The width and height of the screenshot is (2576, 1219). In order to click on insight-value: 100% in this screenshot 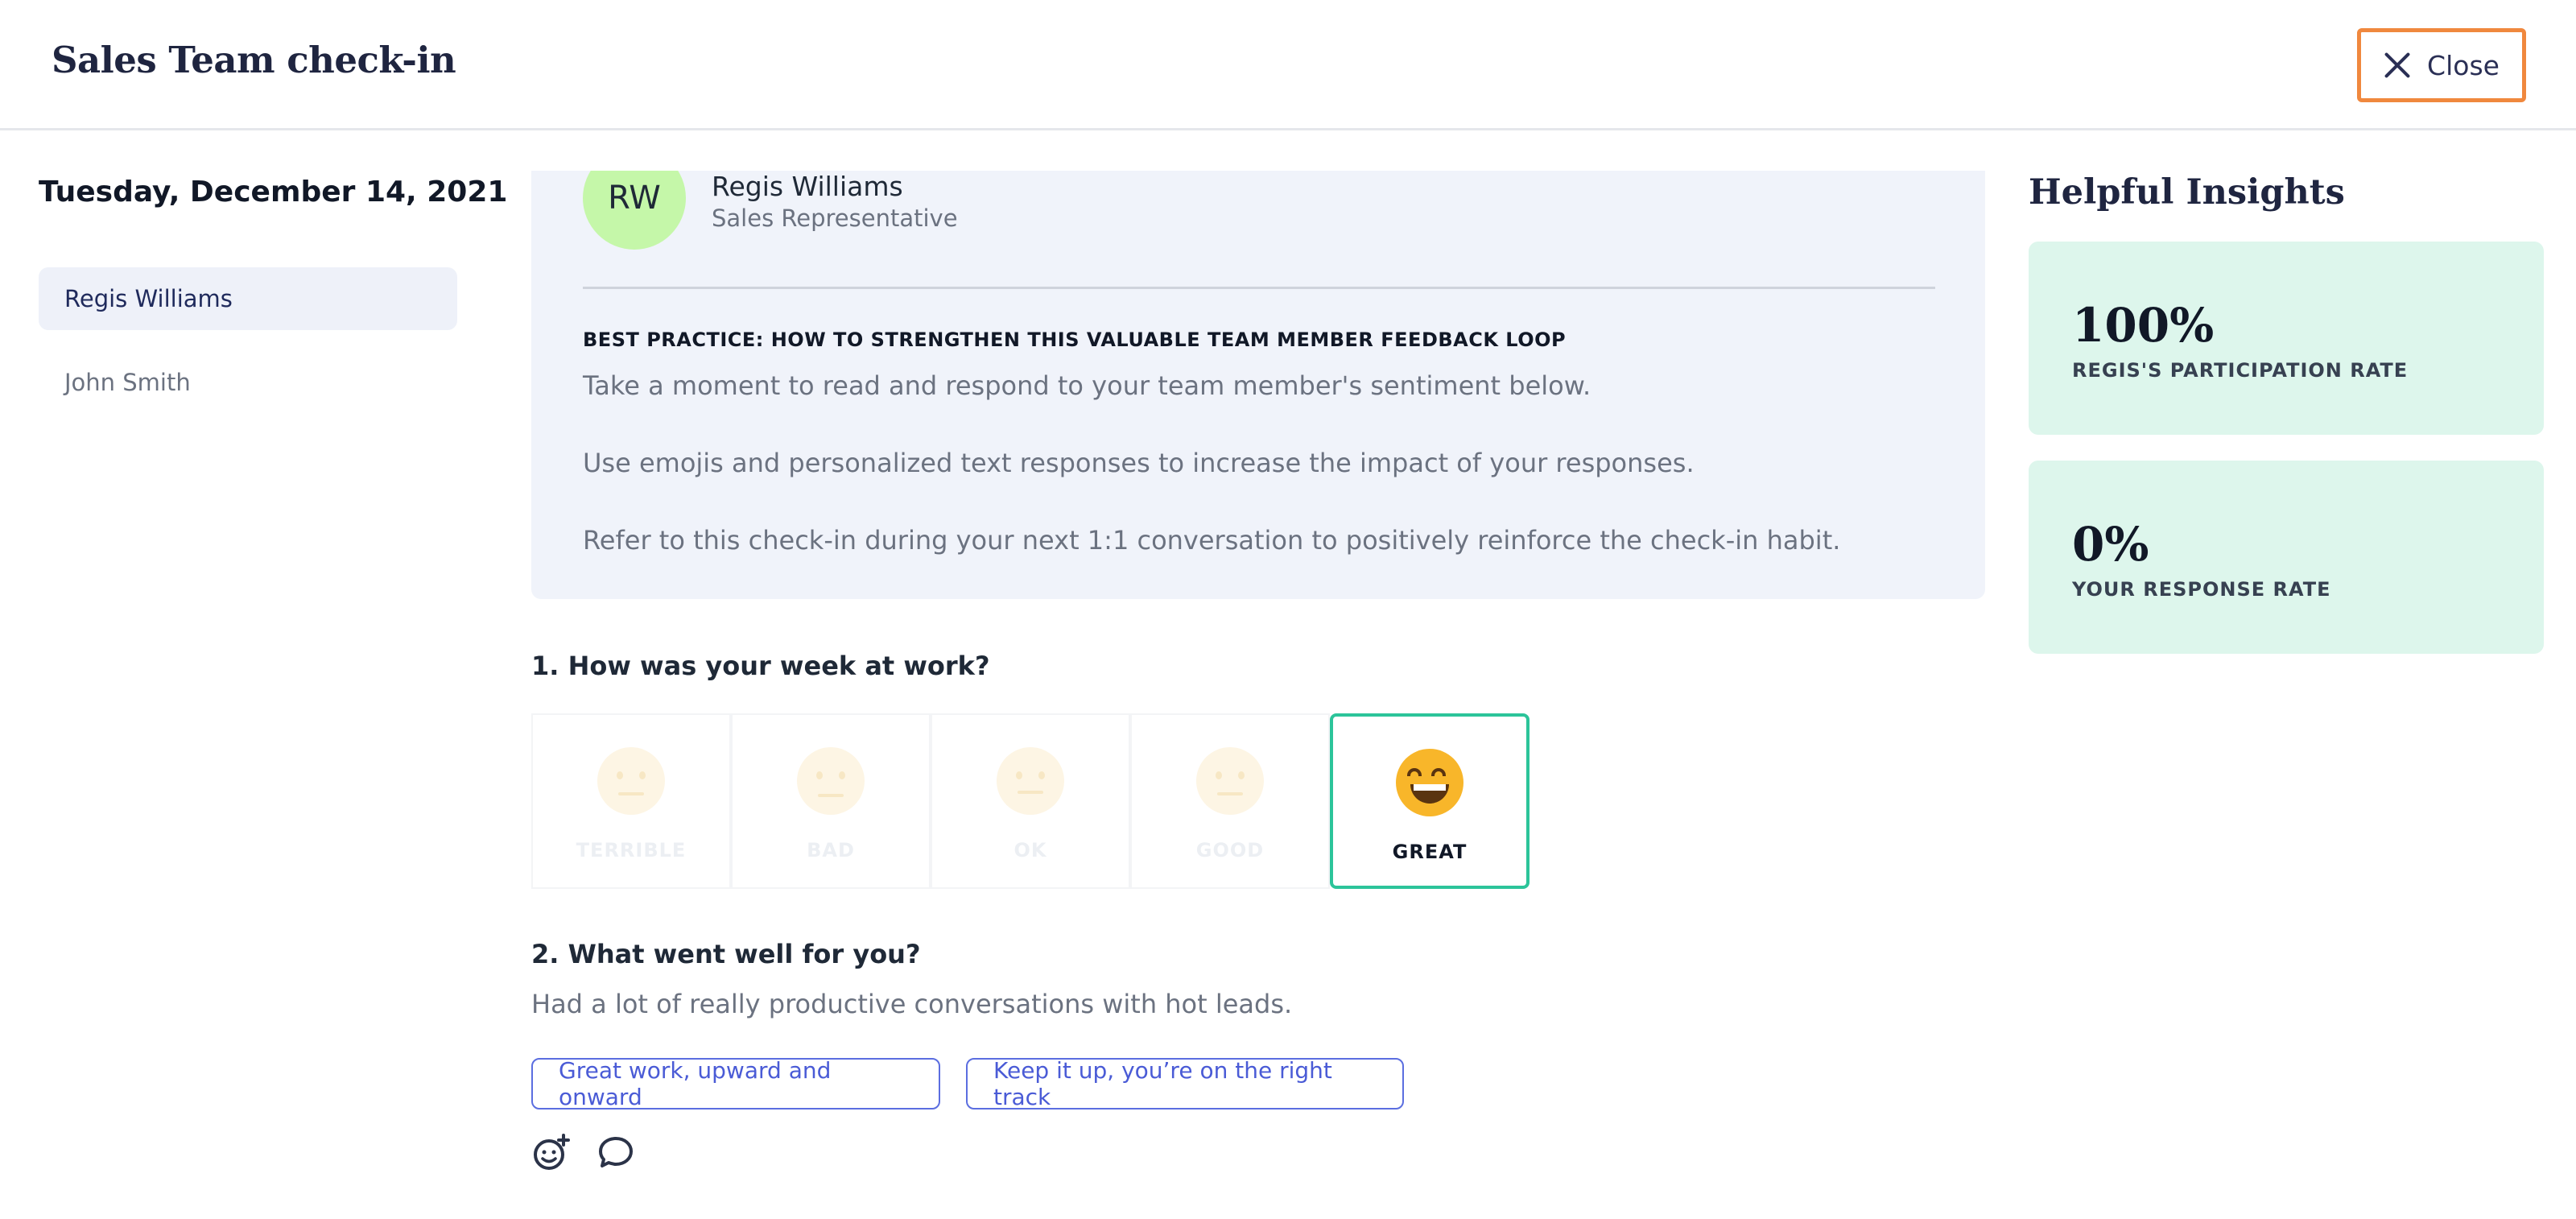, I will do `click(2143, 325)`.